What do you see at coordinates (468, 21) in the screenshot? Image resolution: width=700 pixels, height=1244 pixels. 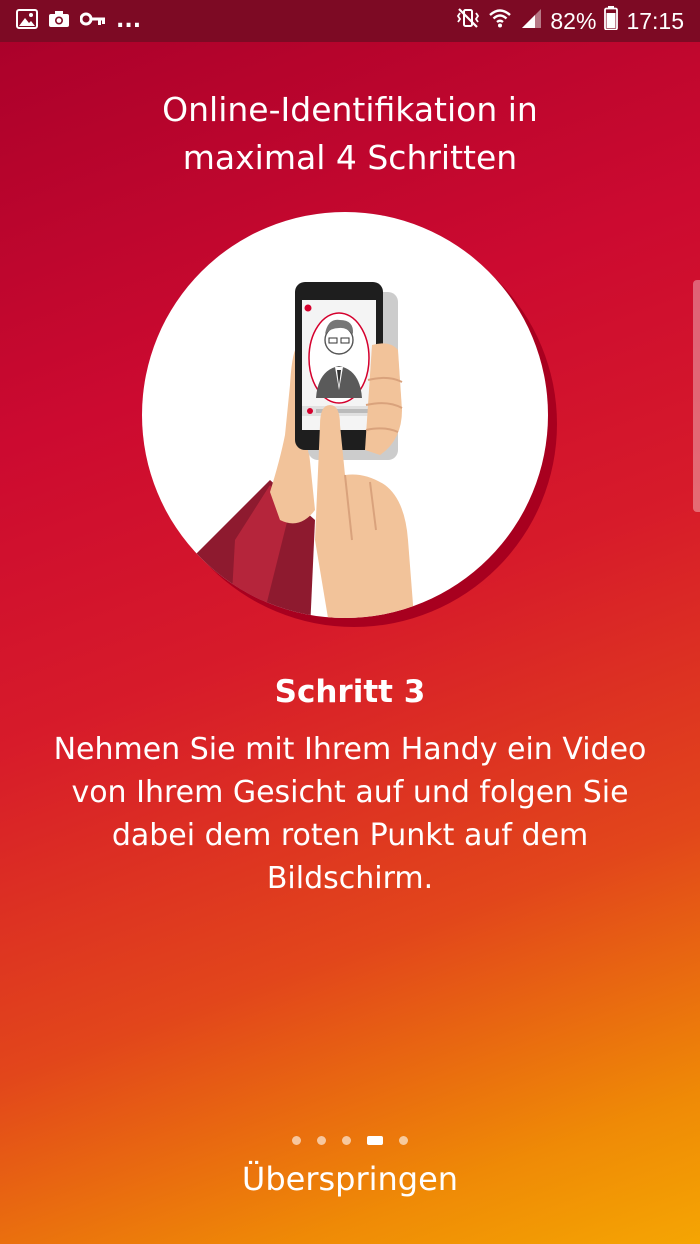 I see `mute-vibrate-icon` at bounding box center [468, 21].